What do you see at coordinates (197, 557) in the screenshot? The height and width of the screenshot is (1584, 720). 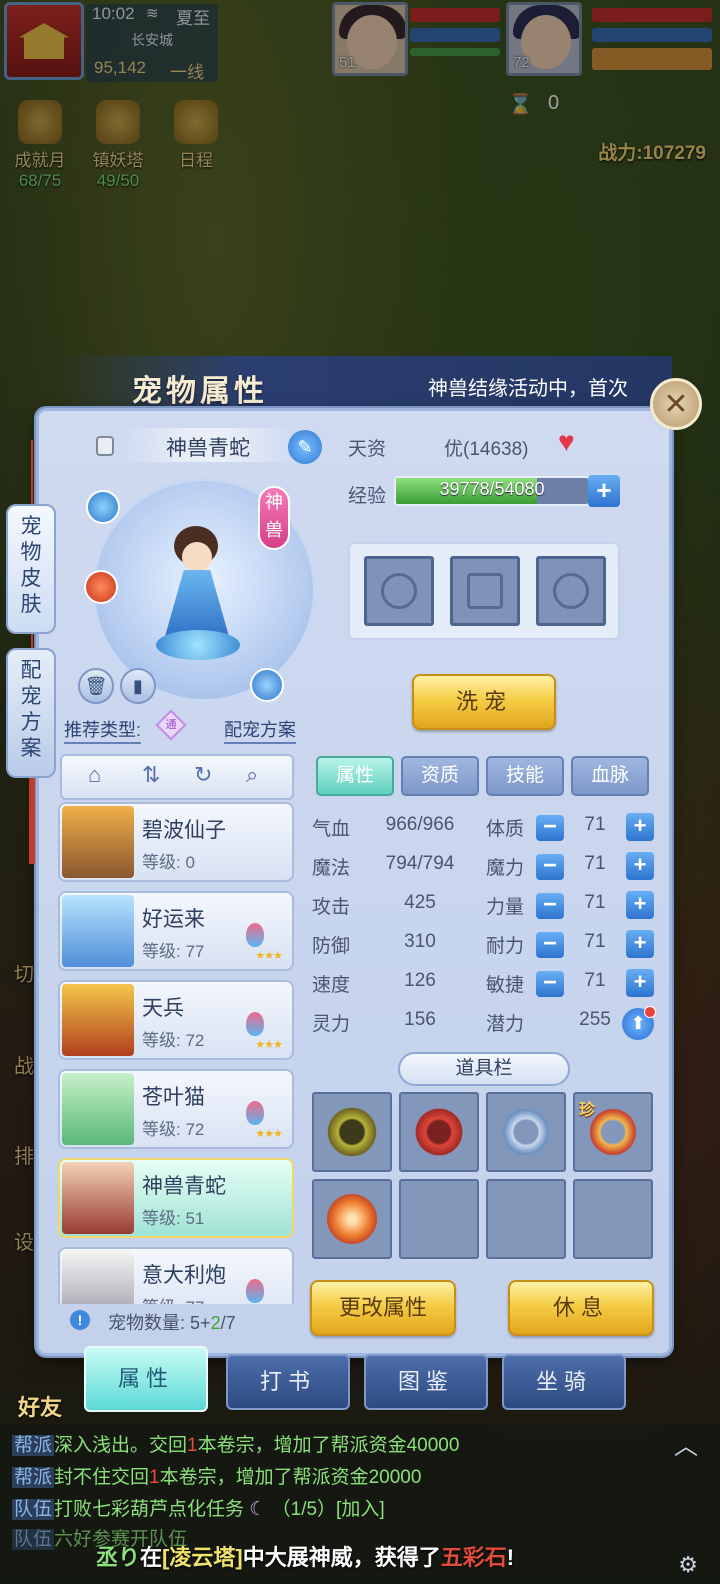 I see `pet-face` at bounding box center [197, 557].